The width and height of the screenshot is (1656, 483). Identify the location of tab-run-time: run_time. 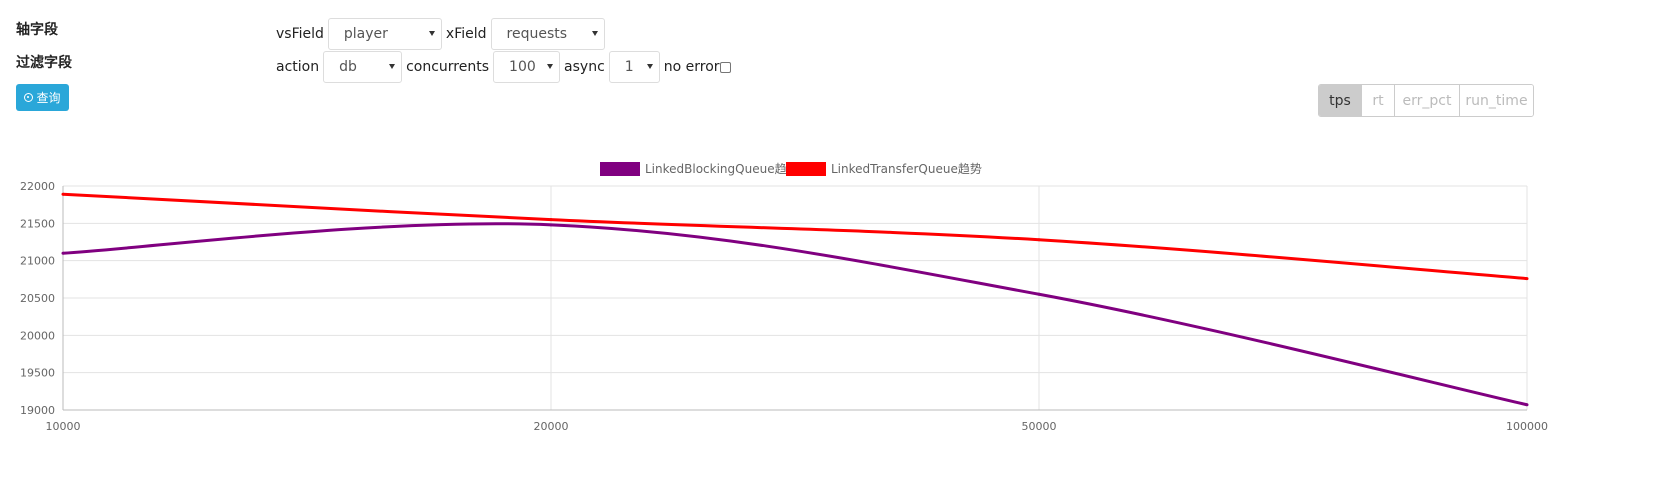
(1496, 100).